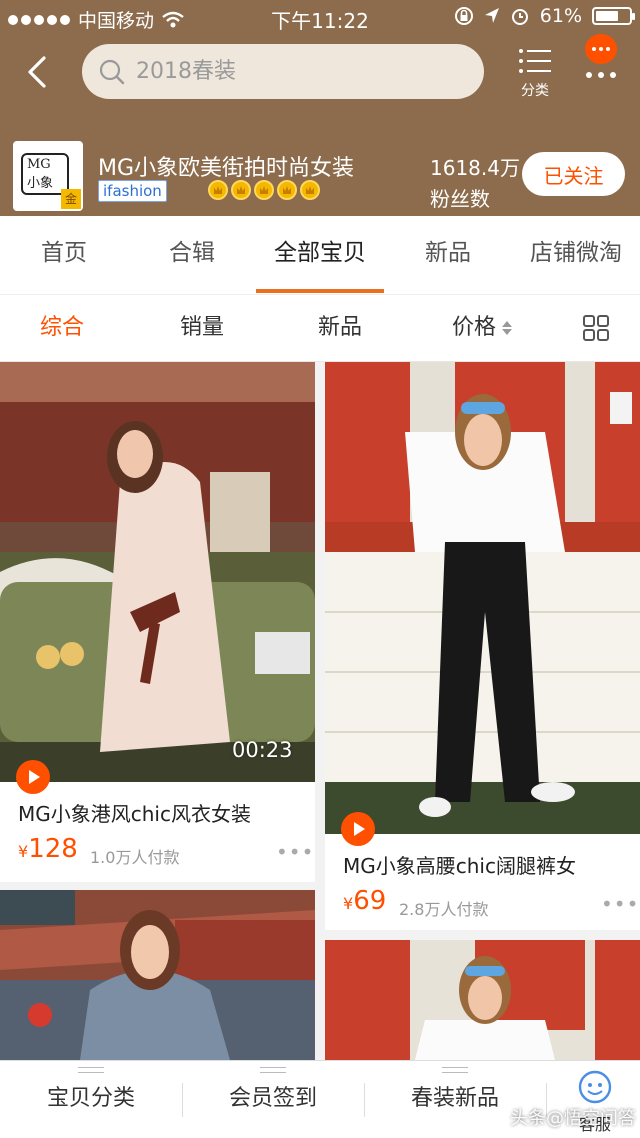 The image size is (640, 1138). Describe the element at coordinates (613, 16) in the screenshot. I see `battery-icon` at that location.